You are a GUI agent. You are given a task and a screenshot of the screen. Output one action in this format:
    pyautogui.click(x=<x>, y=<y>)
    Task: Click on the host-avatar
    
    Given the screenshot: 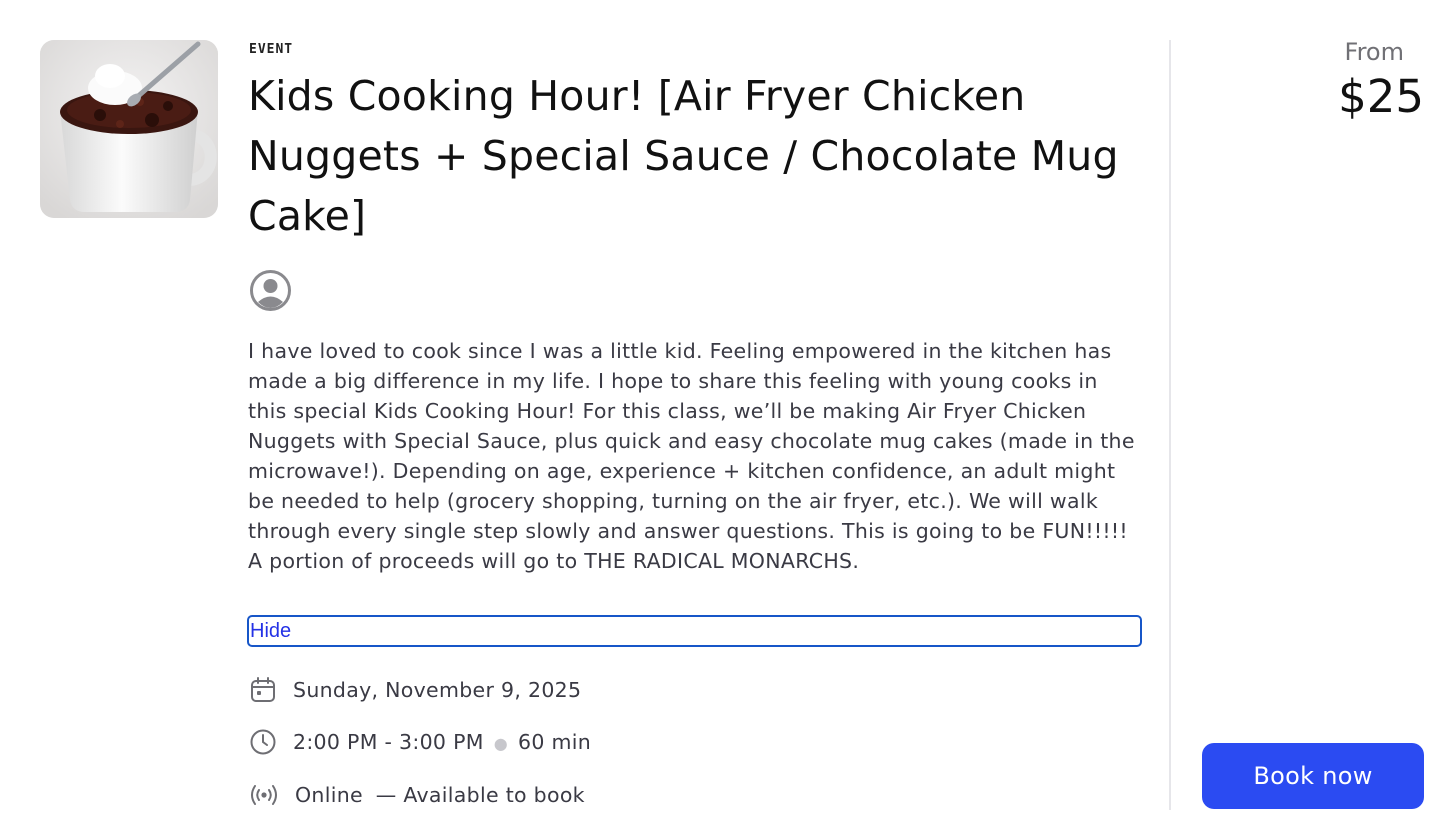 What is the action you would take?
    pyautogui.click(x=270, y=290)
    